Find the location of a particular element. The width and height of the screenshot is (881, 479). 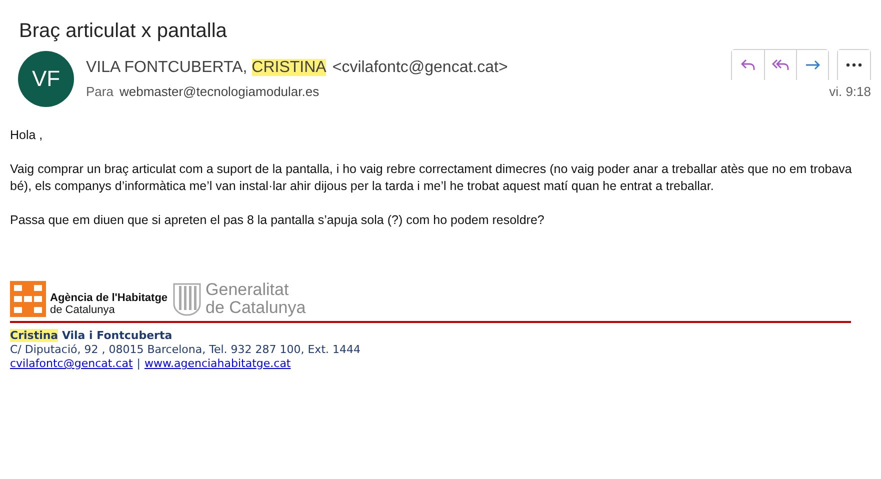

forward-button is located at coordinates (812, 65).